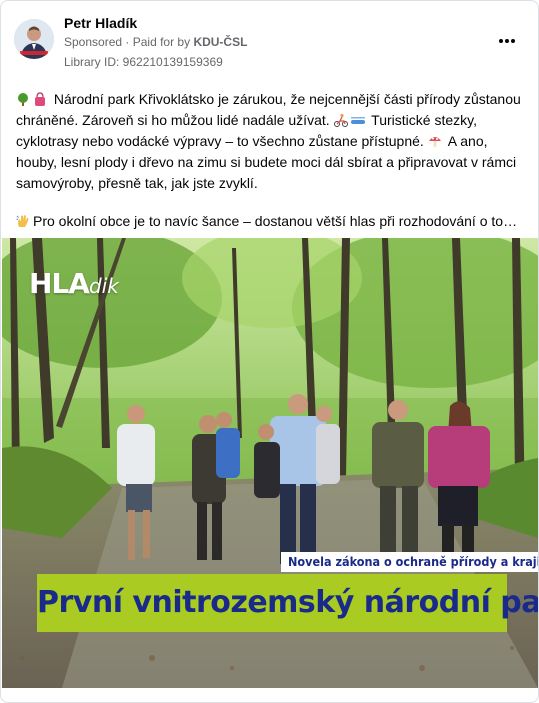  What do you see at coordinates (340, 120) in the screenshot?
I see `cyclist-icon` at bounding box center [340, 120].